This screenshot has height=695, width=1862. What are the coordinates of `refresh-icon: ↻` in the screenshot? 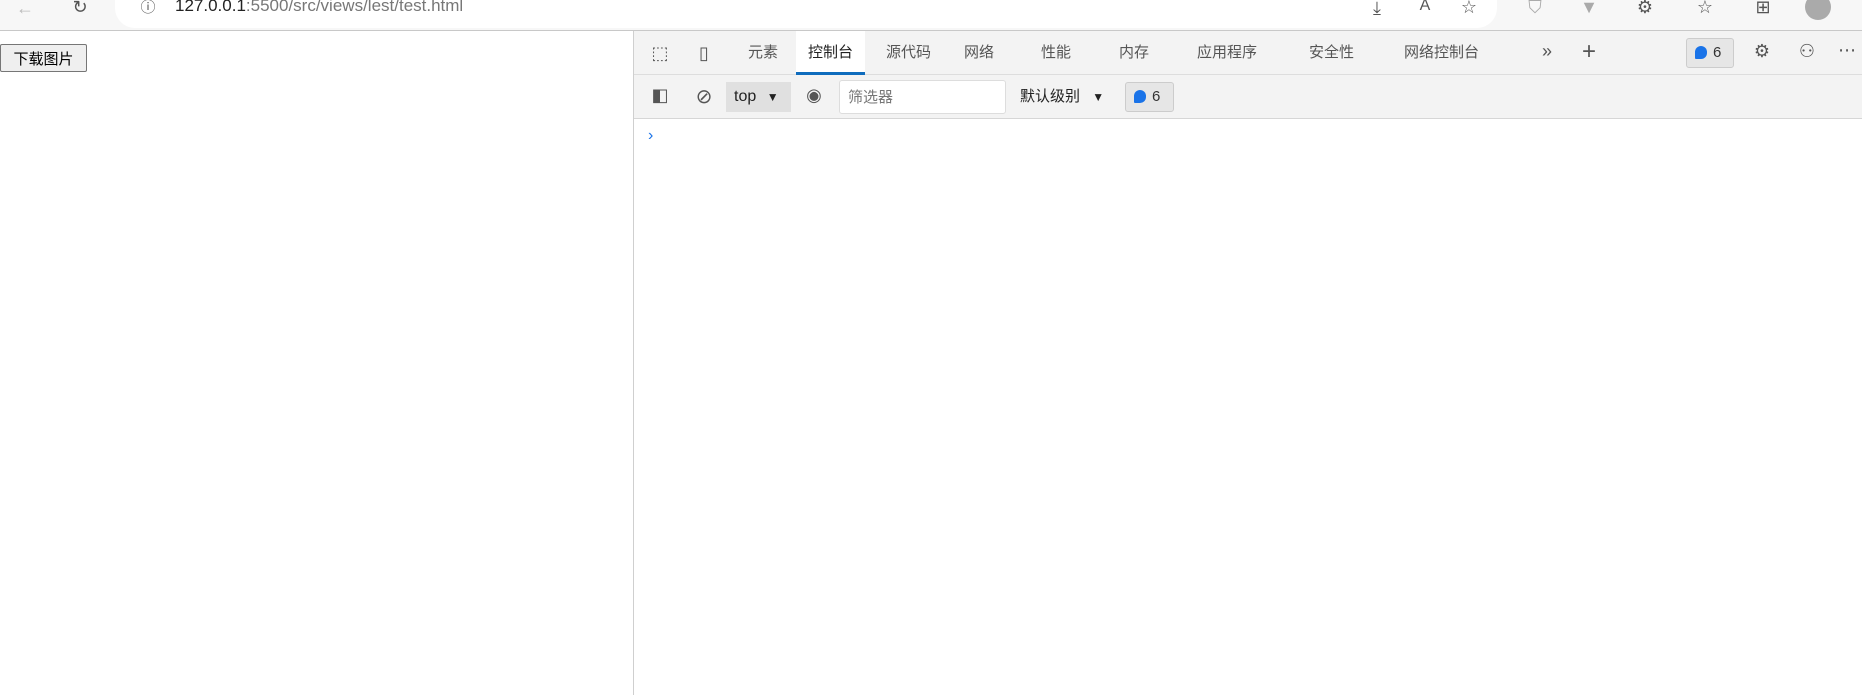 It's located at (80, 9).